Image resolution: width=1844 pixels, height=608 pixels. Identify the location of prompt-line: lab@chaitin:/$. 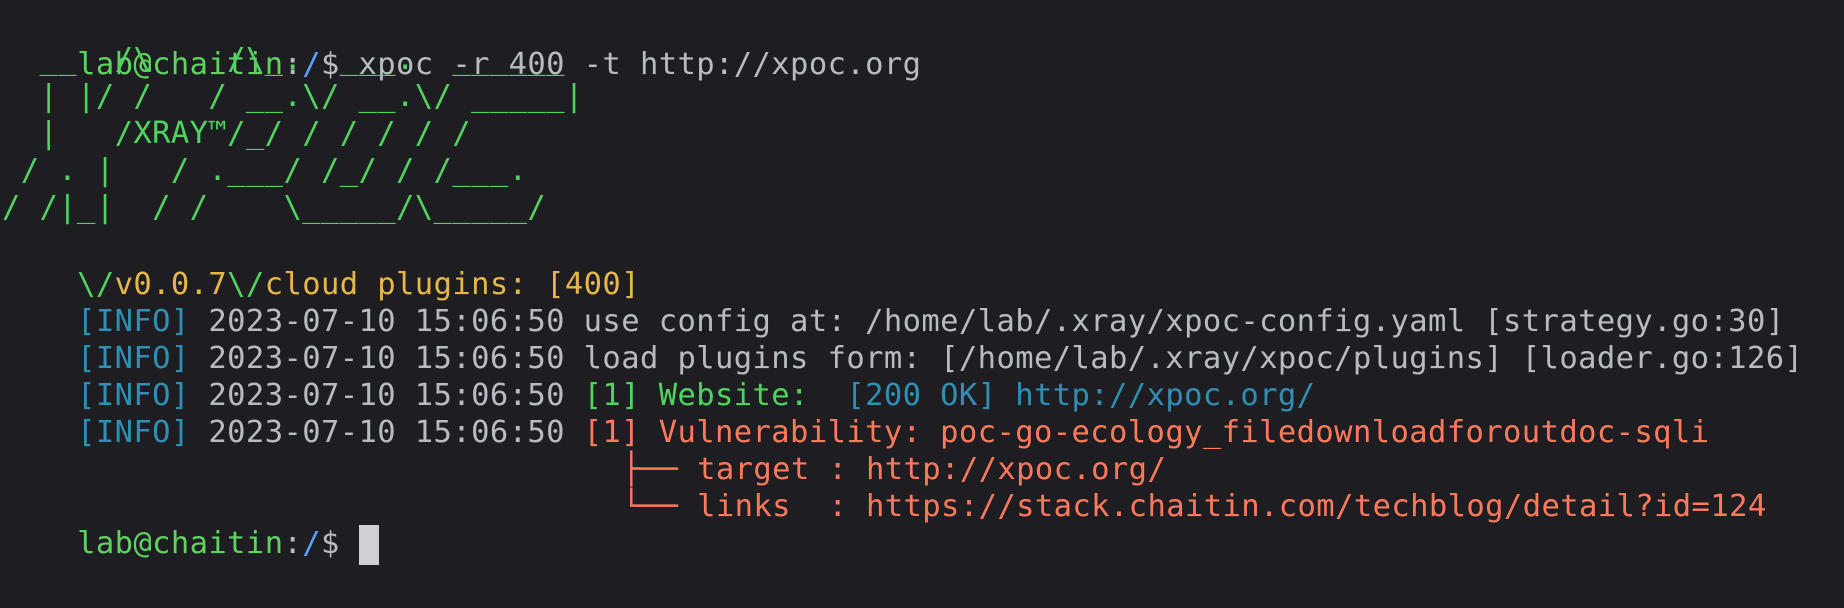
(190, 522).